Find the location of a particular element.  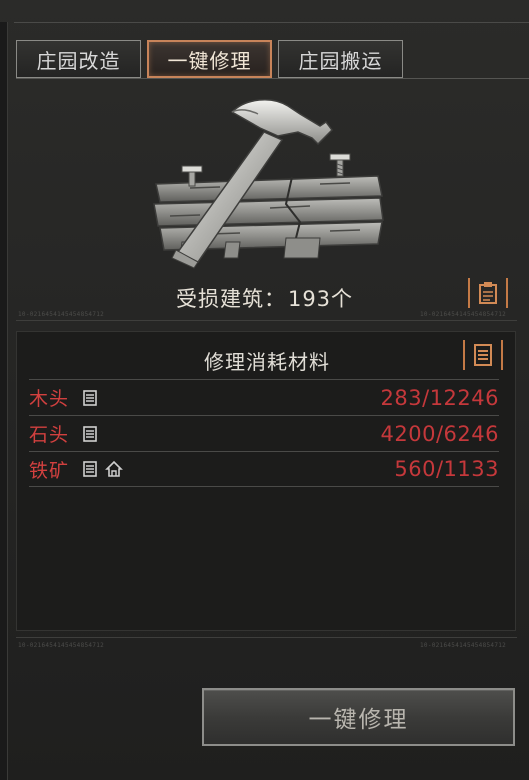

material-row-iron: 铁矿 560/1133 is located at coordinates (264, 469).